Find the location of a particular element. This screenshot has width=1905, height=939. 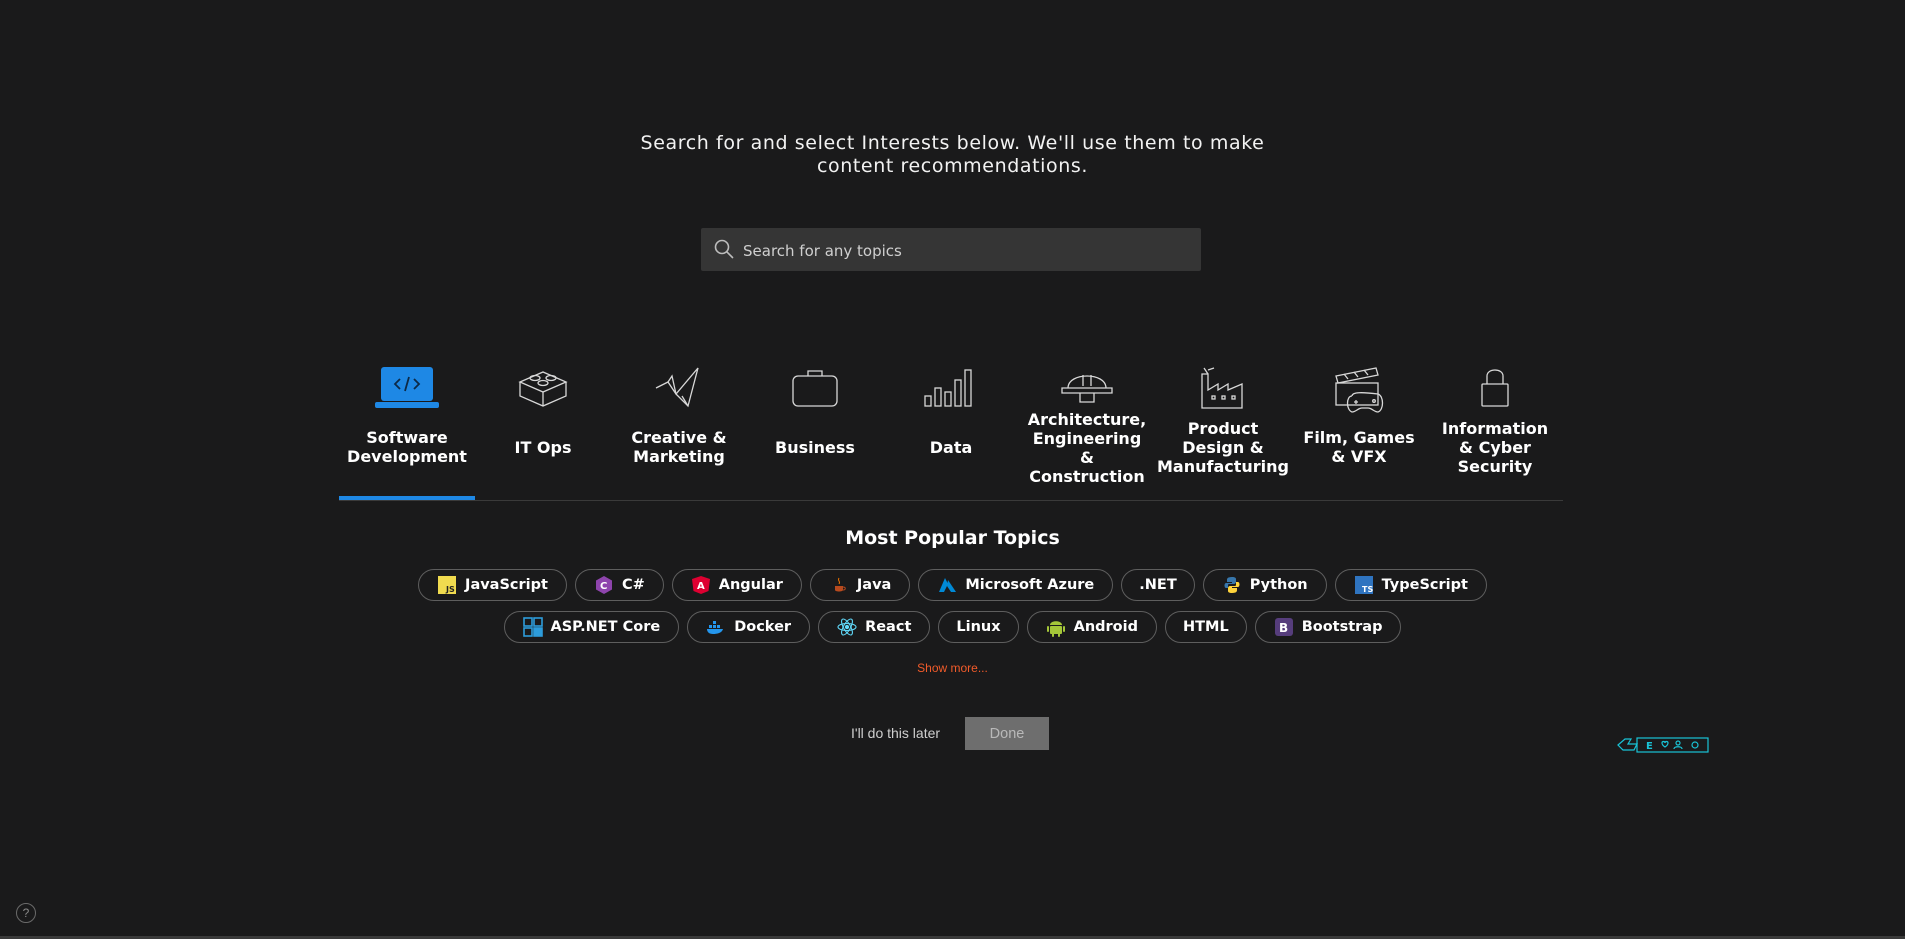

topic-chip-java: Java is located at coordinates (860, 585).